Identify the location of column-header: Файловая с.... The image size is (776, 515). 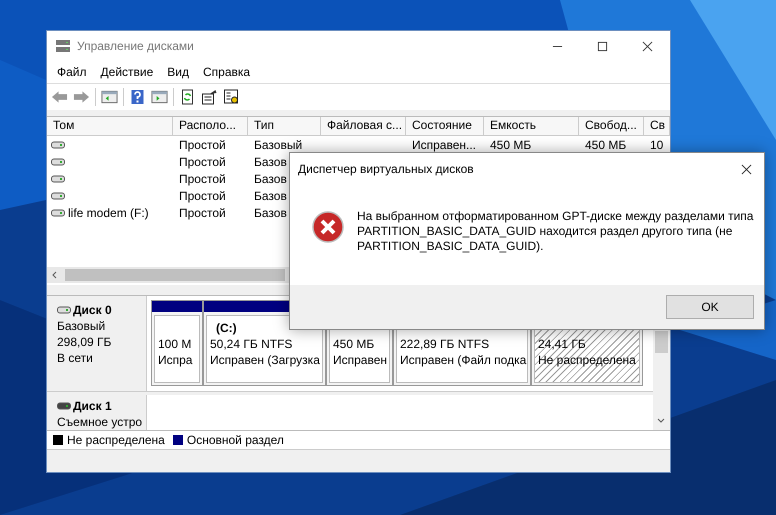
(363, 126).